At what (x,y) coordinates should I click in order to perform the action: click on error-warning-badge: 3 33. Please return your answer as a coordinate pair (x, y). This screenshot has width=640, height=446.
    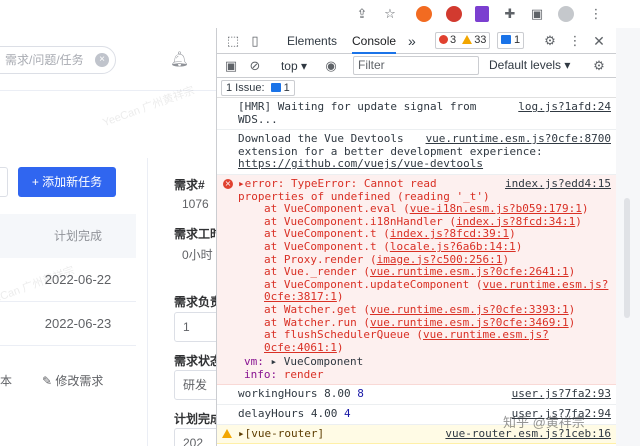
    Looking at the image, I should click on (463, 40).